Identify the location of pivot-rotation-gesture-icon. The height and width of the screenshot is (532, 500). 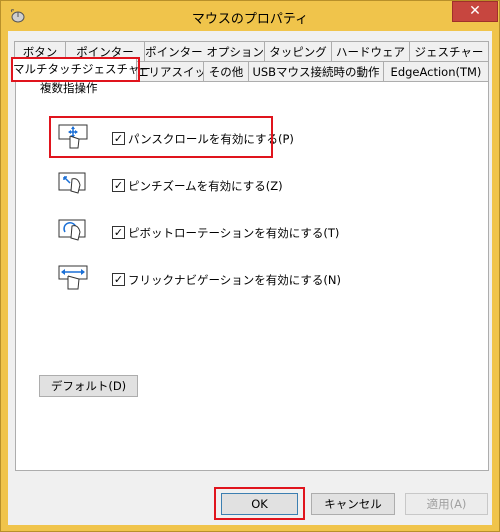
(72, 230).